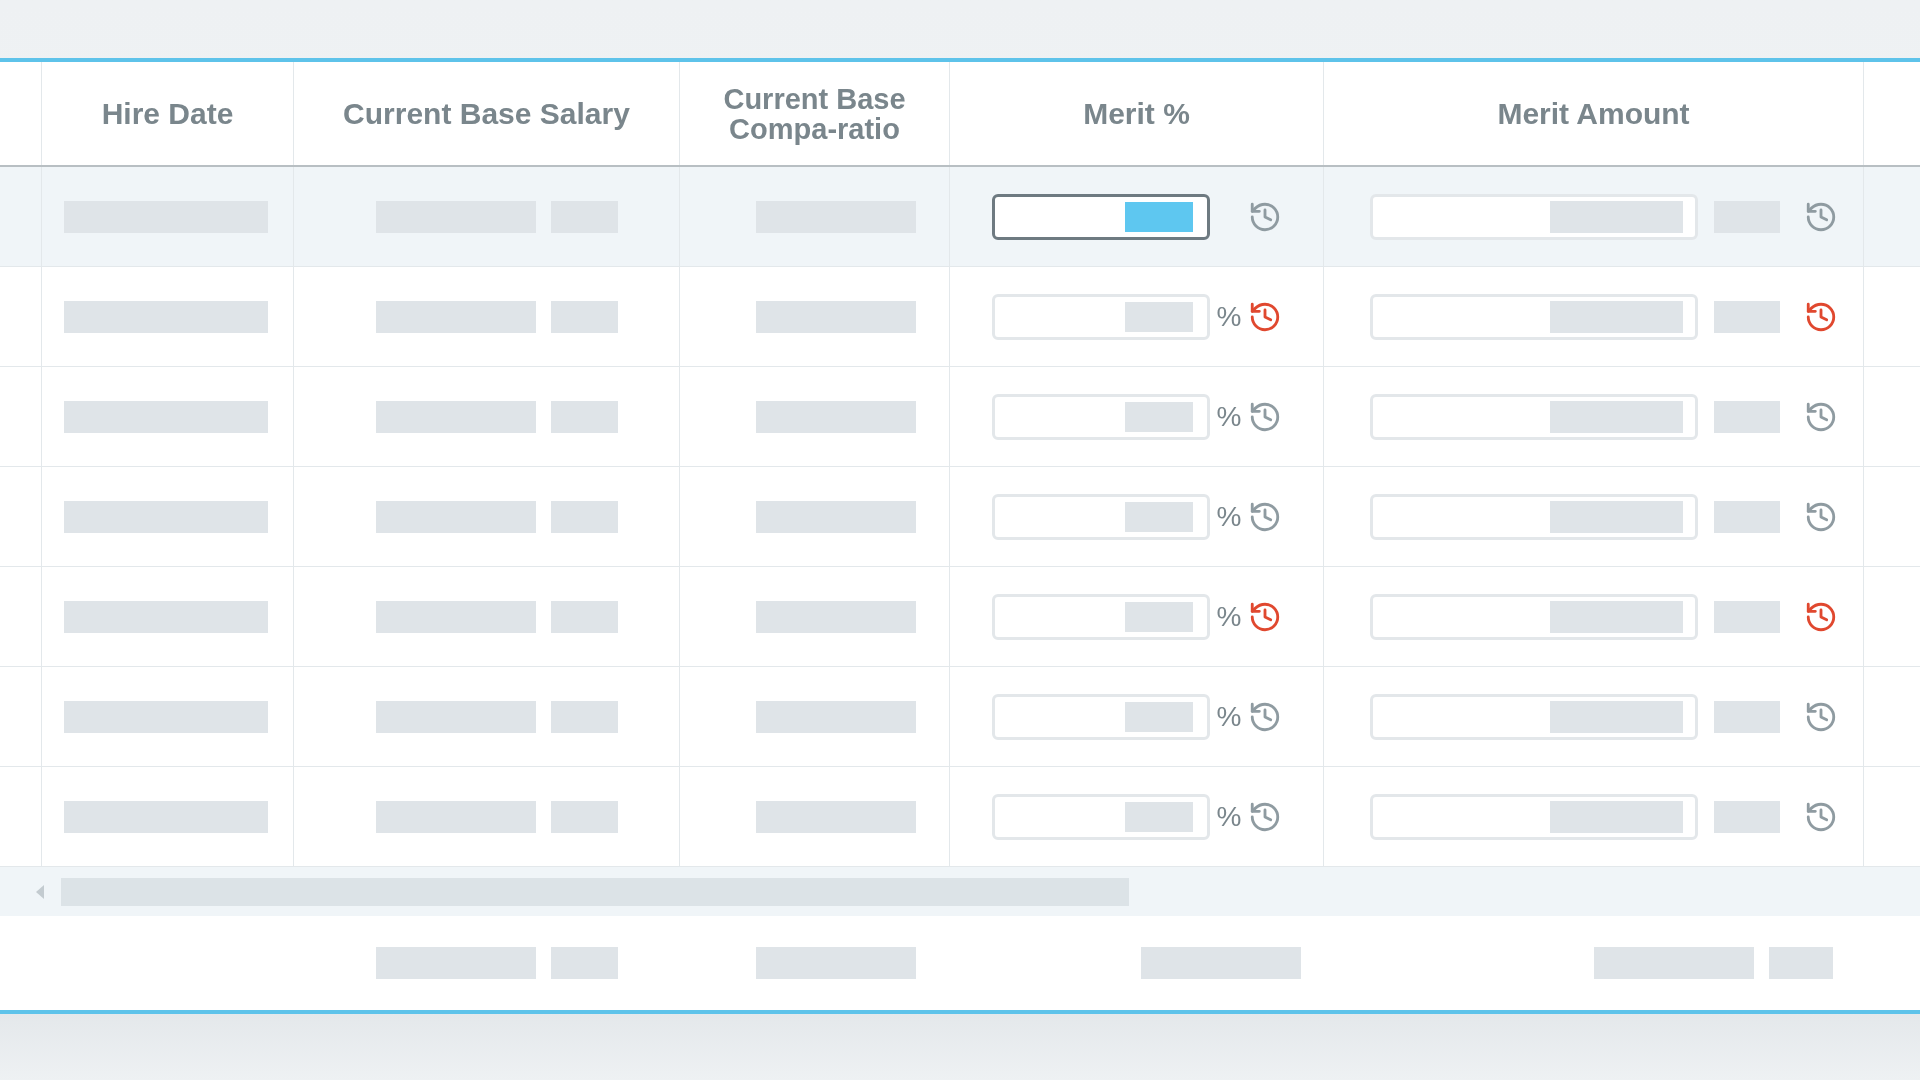  Describe the element at coordinates (960, 891) in the screenshot. I see `horizontal-scrollbar` at that location.